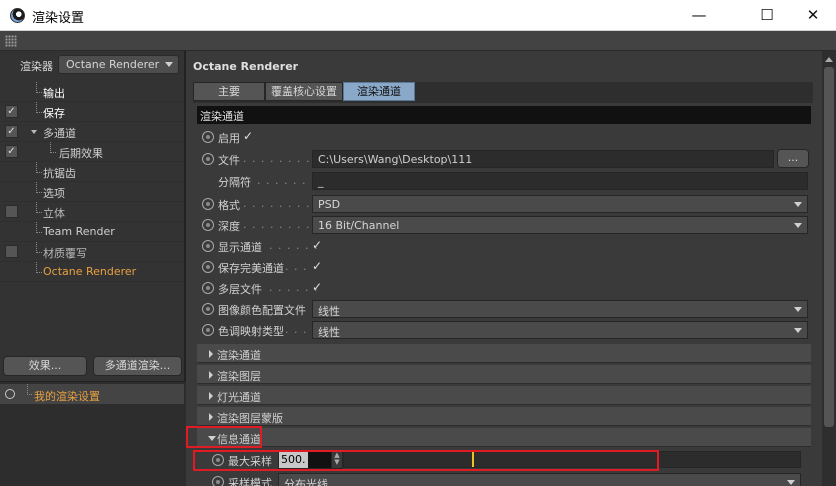 This screenshot has height=486, width=836. I want to click on tab-bar: 主要 覆盖核心设置 渲染通道, so click(503, 92).